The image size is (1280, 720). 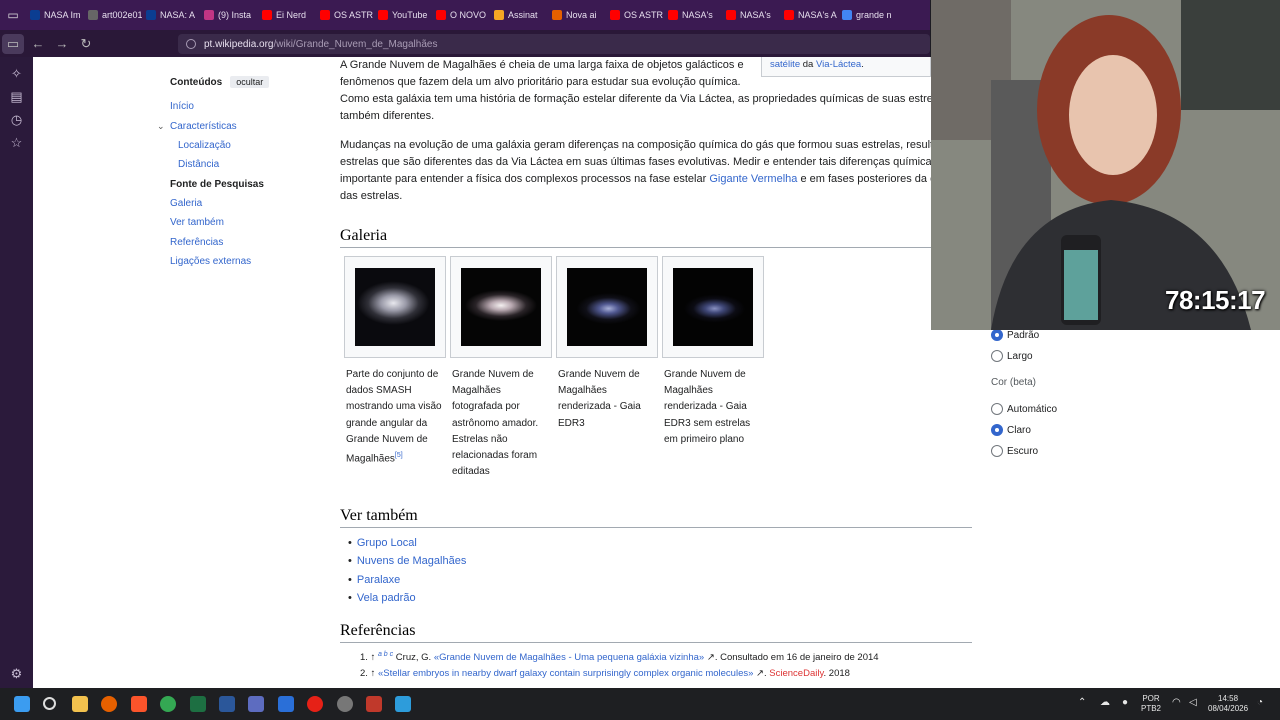 What do you see at coordinates (197, 126) in the screenshot?
I see `toc-item-caracteristicas: ⌄ Características` at bounding box center [197, 126].